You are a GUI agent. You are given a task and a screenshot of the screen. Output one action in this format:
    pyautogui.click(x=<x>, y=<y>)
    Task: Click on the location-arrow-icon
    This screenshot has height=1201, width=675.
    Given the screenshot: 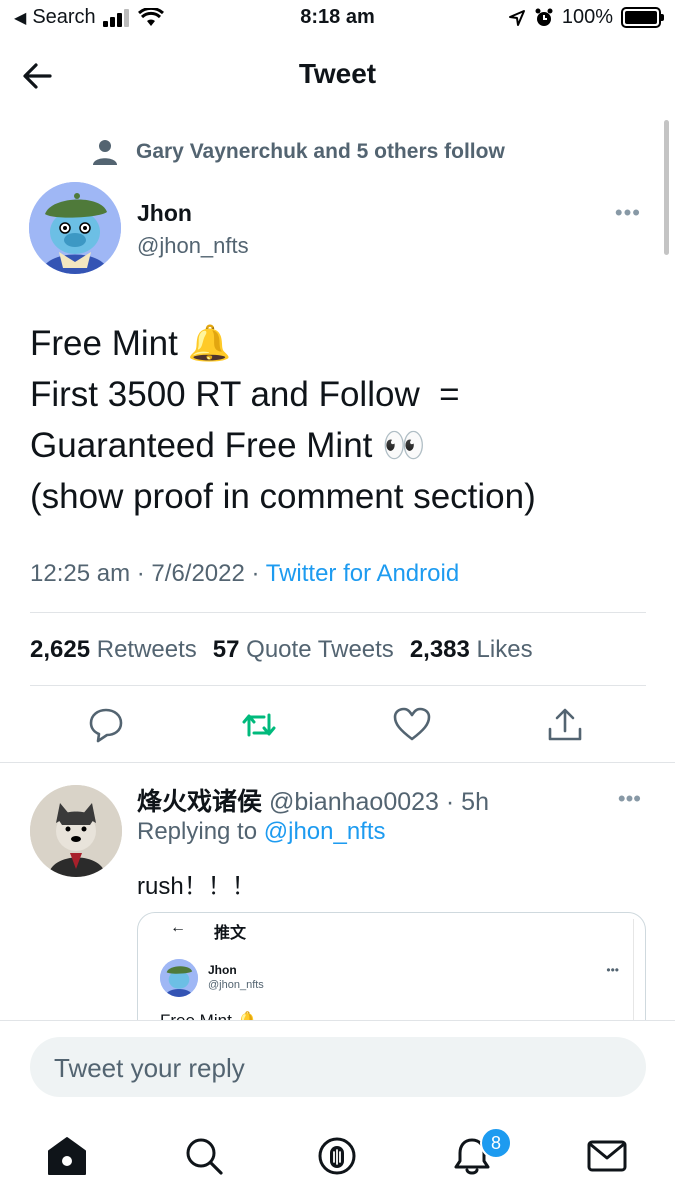 What is the action you would take?
    pyautogui.click(x=516, y=17)
    